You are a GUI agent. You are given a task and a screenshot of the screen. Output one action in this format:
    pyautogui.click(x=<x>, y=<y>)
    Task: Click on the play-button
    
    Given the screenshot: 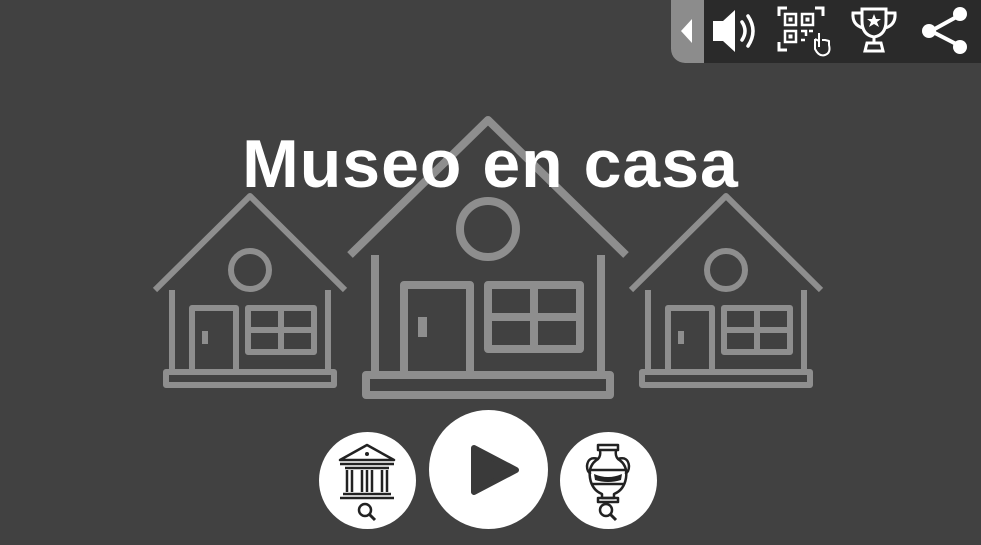 What is the action you would take?
    pyautogui.click(x=488, y=469)
    